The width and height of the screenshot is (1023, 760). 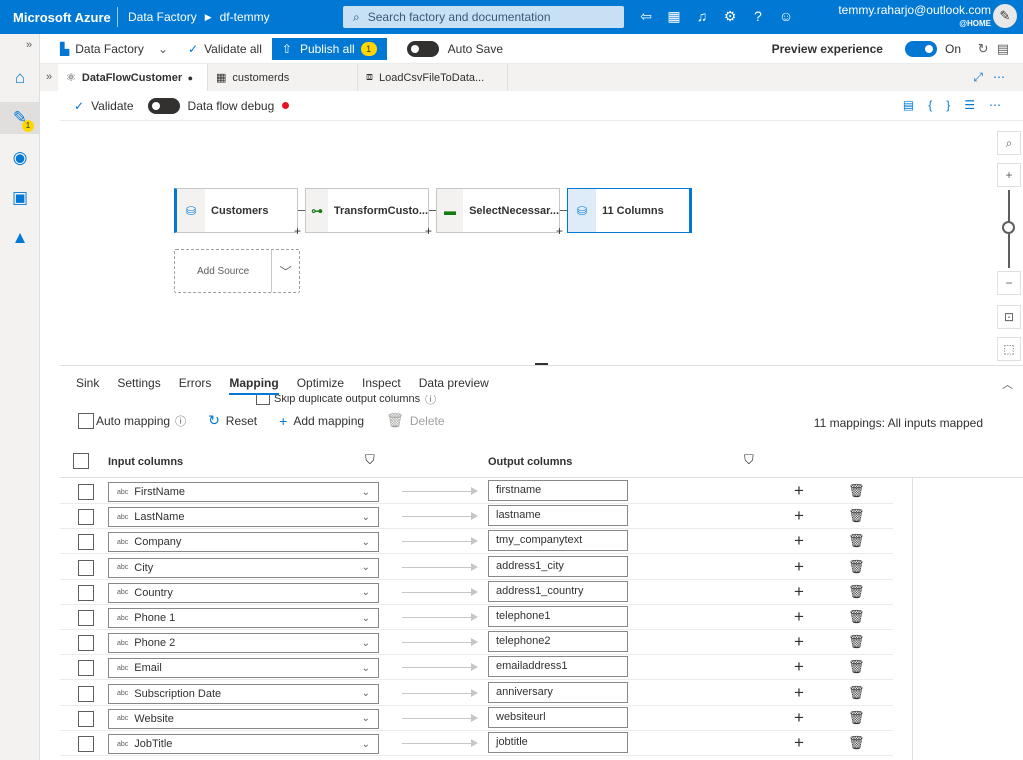 I want to click on input-column-dropdown: abc Email ⌄, so click(x=243, y=668).